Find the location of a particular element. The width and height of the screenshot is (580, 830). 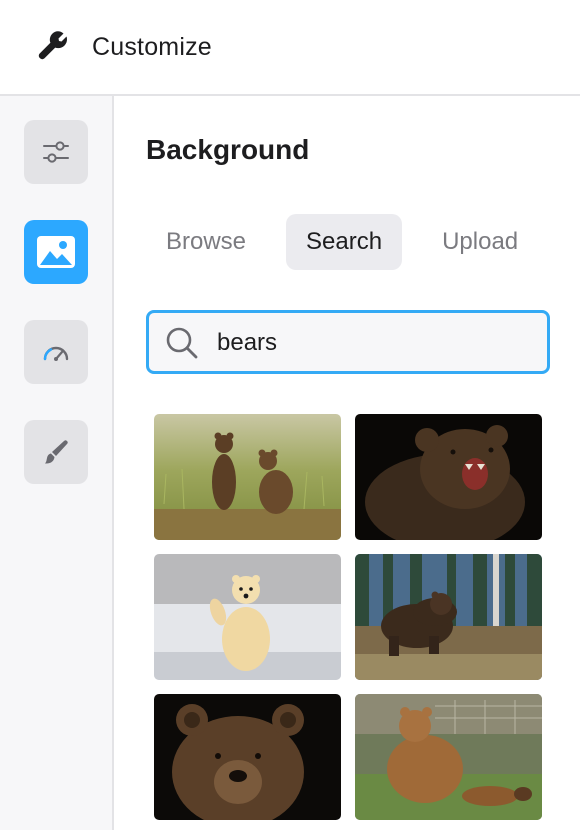

sliders-icon is located at coordinates (56, 152).